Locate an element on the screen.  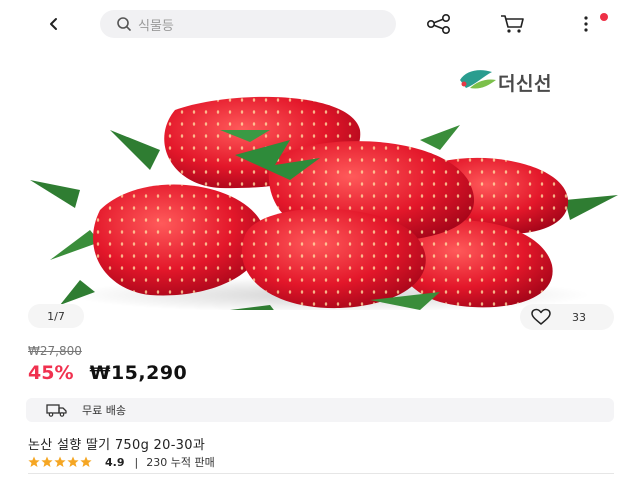
divider is located at coordinates (321, 473).